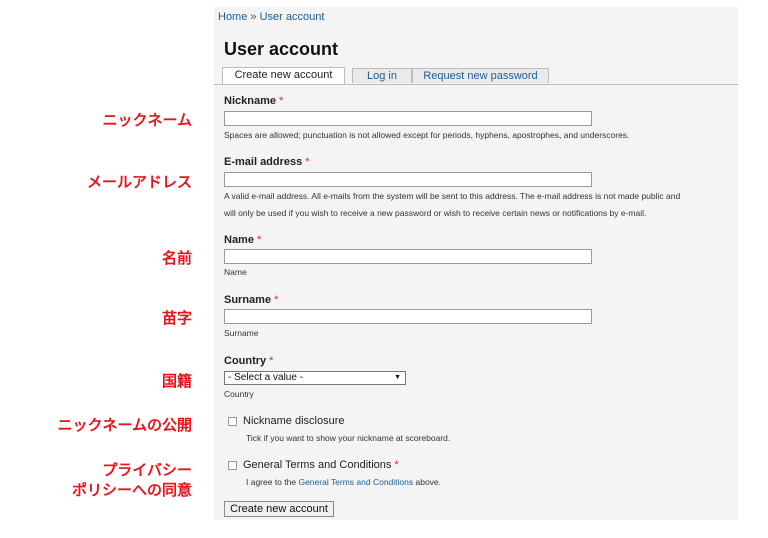  I want to click on name-input, so click(408, 256).